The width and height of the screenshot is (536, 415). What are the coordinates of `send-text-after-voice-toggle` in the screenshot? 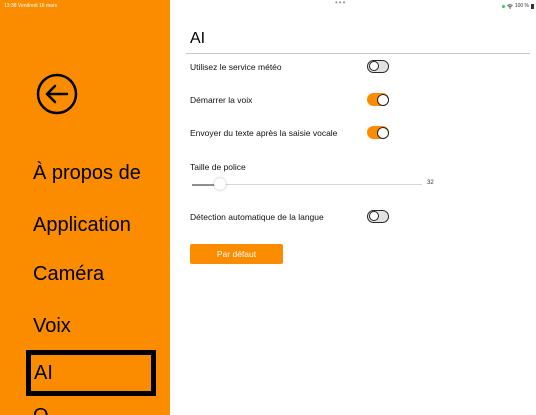 It's located at (378, 132).